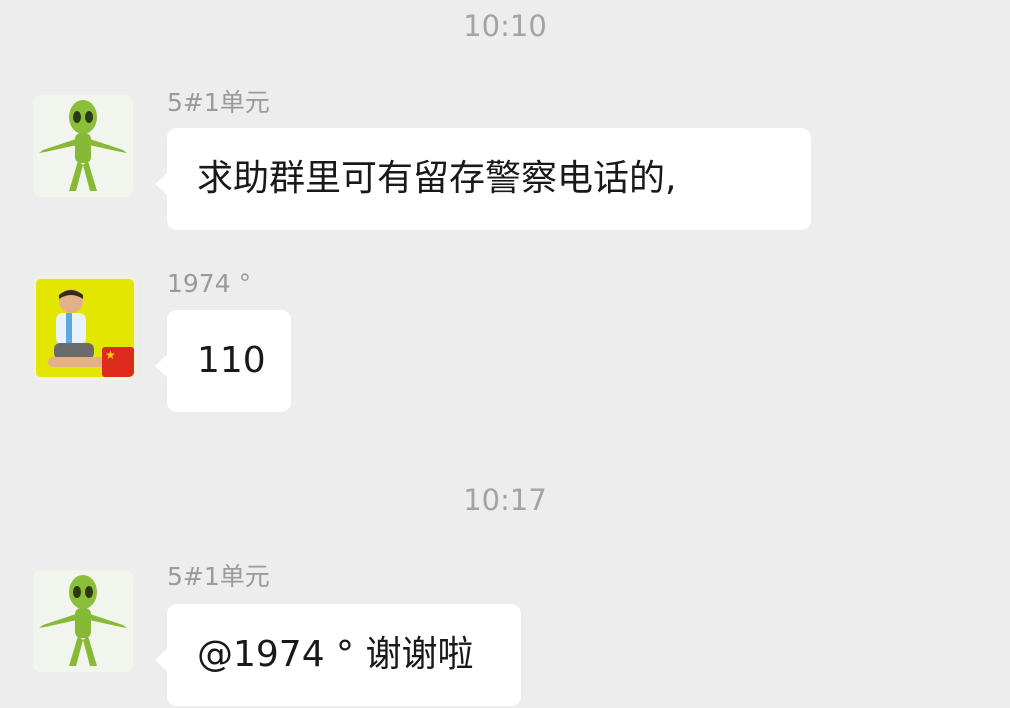 This screenshot has width=1010, height=708. Describe the element at coordinates (209, 283) in the screenshot. I see `sender-name: 1974 °` at that location.